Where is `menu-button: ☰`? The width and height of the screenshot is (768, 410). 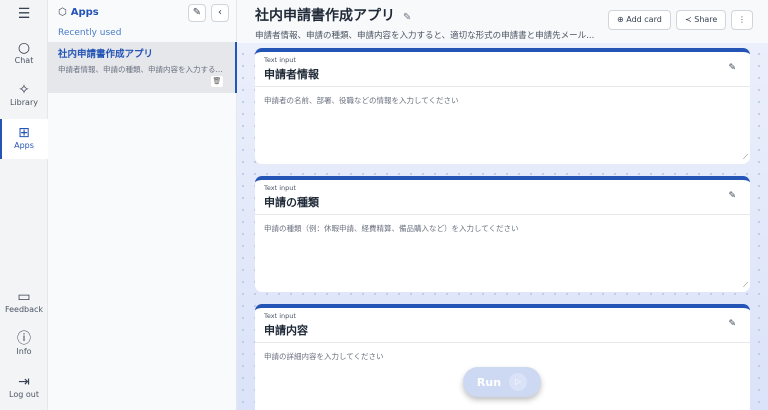
menu-button: ☰ is located at coordinates (24, 16).